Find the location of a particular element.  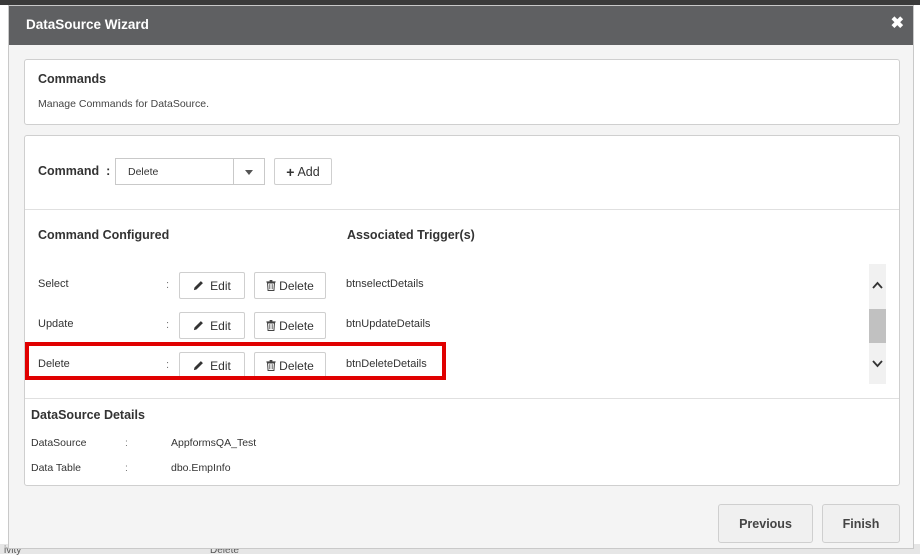

data-table-value: dbo.EmpInfo is located at coordinates (201, 468).